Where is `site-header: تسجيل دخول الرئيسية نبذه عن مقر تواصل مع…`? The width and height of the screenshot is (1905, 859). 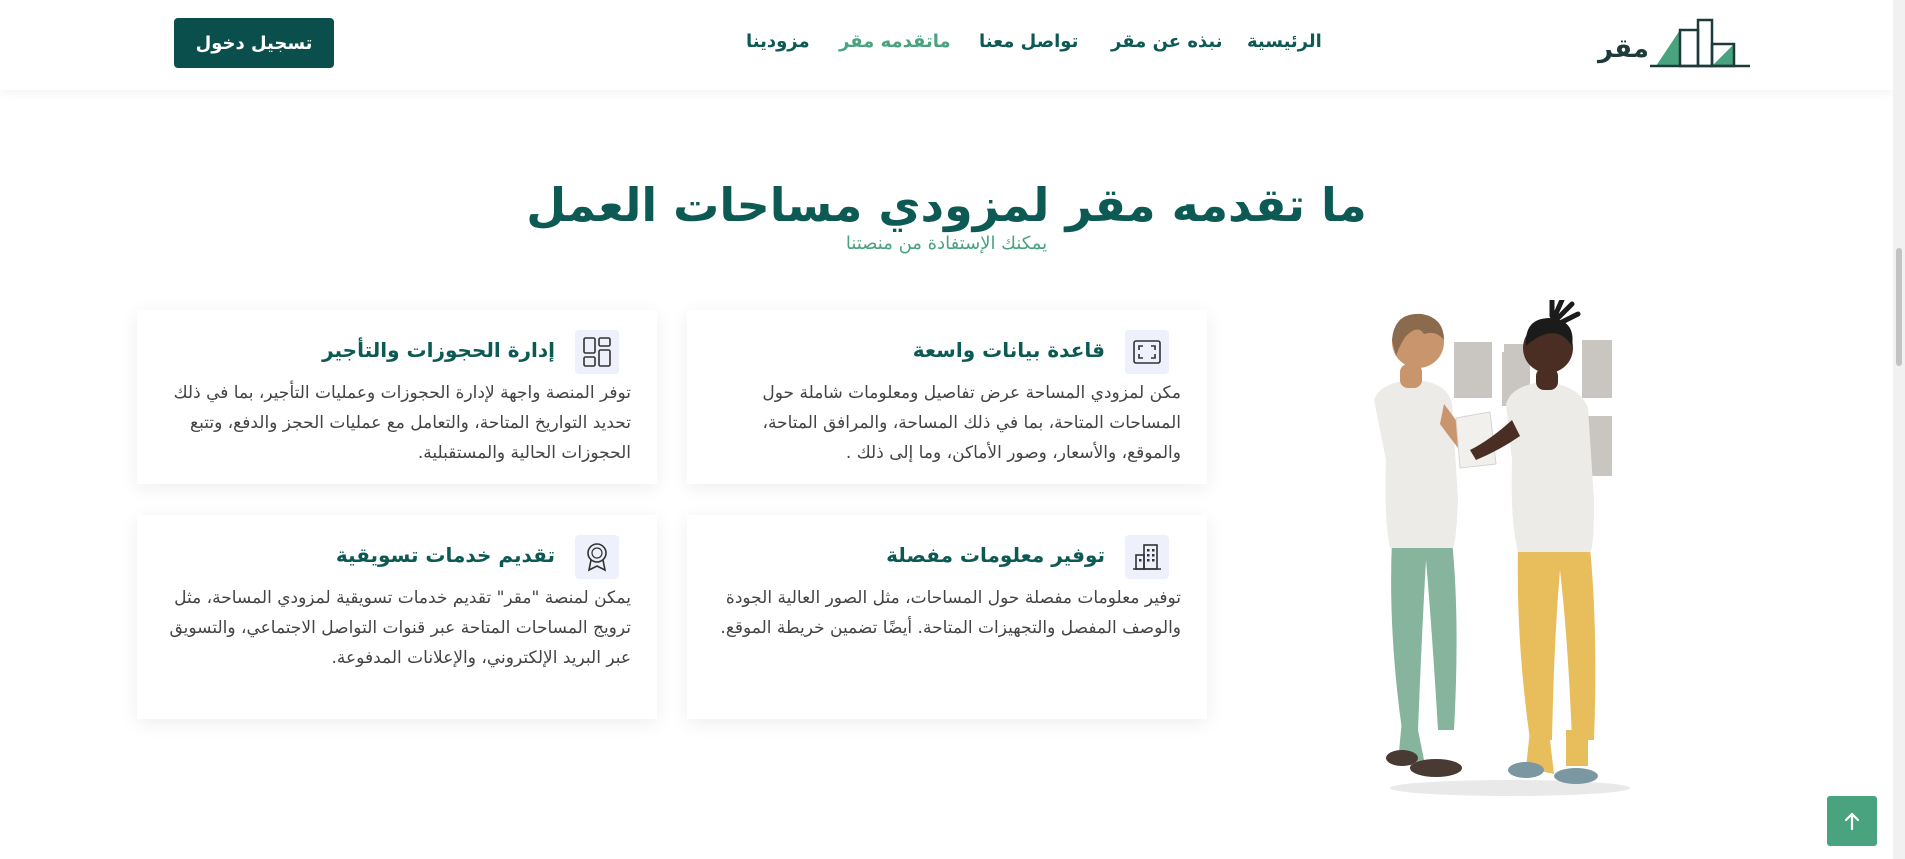 site-header: تسجيل دخول الرئيسية نبذه عن مقر تواصل مع… is located at coordinates (946, 45).